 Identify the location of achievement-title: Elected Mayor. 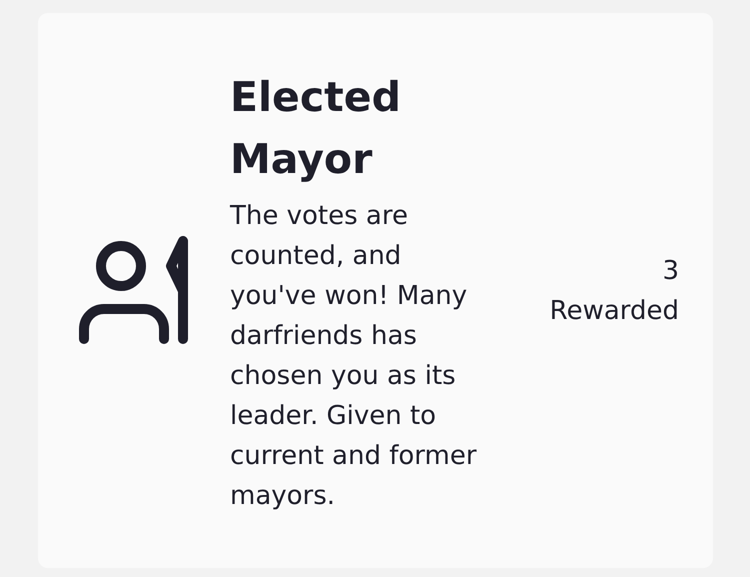
(316, 128).